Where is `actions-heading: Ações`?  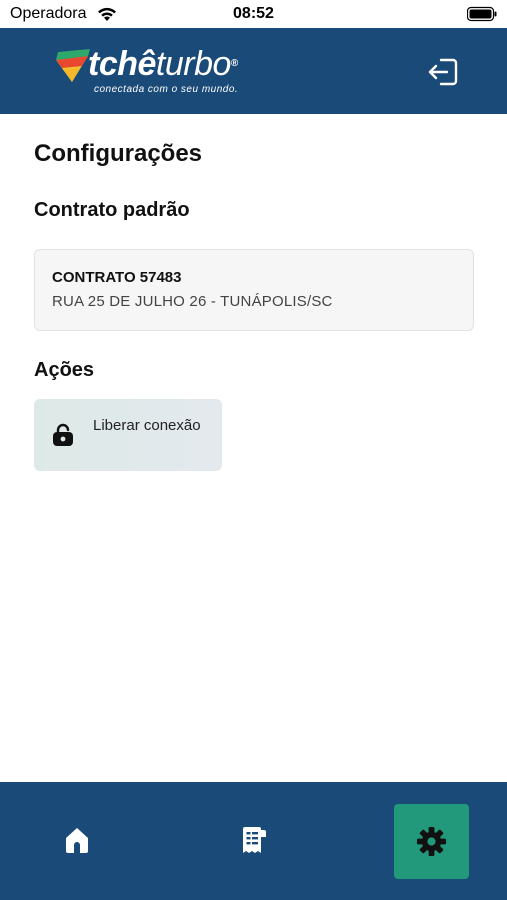 actions-heading: Ações is located at coordinates (64, 370).